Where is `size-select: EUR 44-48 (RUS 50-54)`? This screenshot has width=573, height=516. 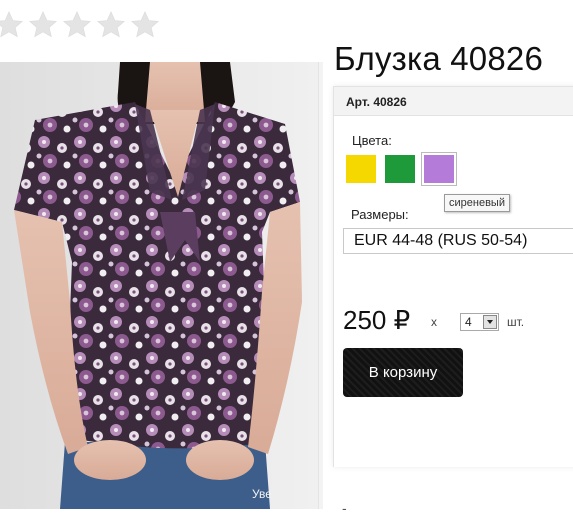
size-select: EUR 44-48 (RUS 50-54) is located at coordinates (458, 241).